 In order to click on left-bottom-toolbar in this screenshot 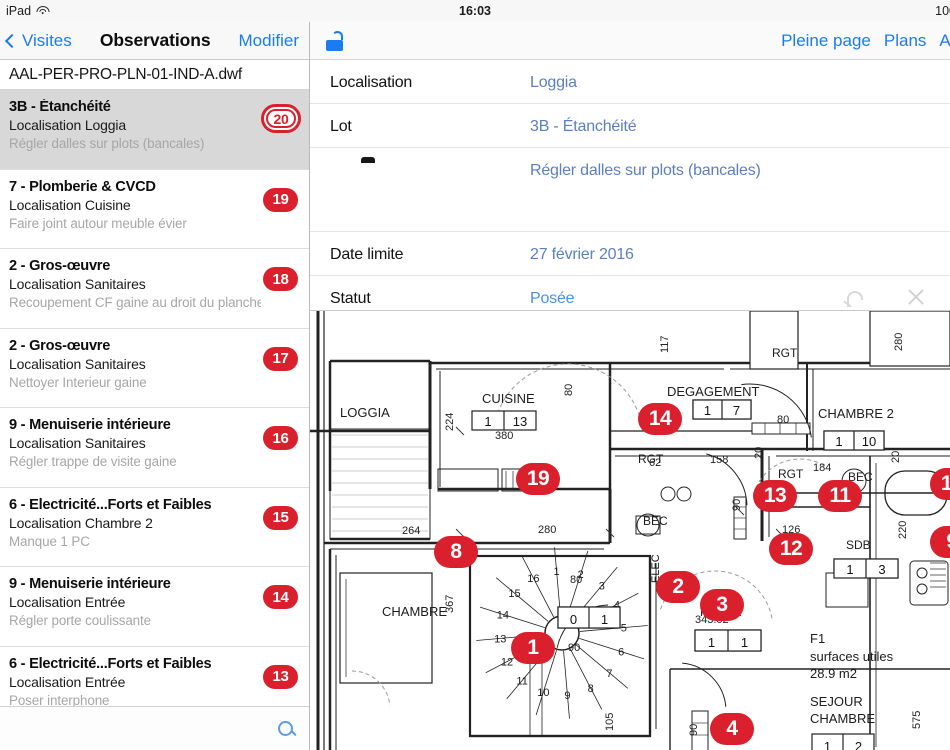, I will do `click(154, 728)`.